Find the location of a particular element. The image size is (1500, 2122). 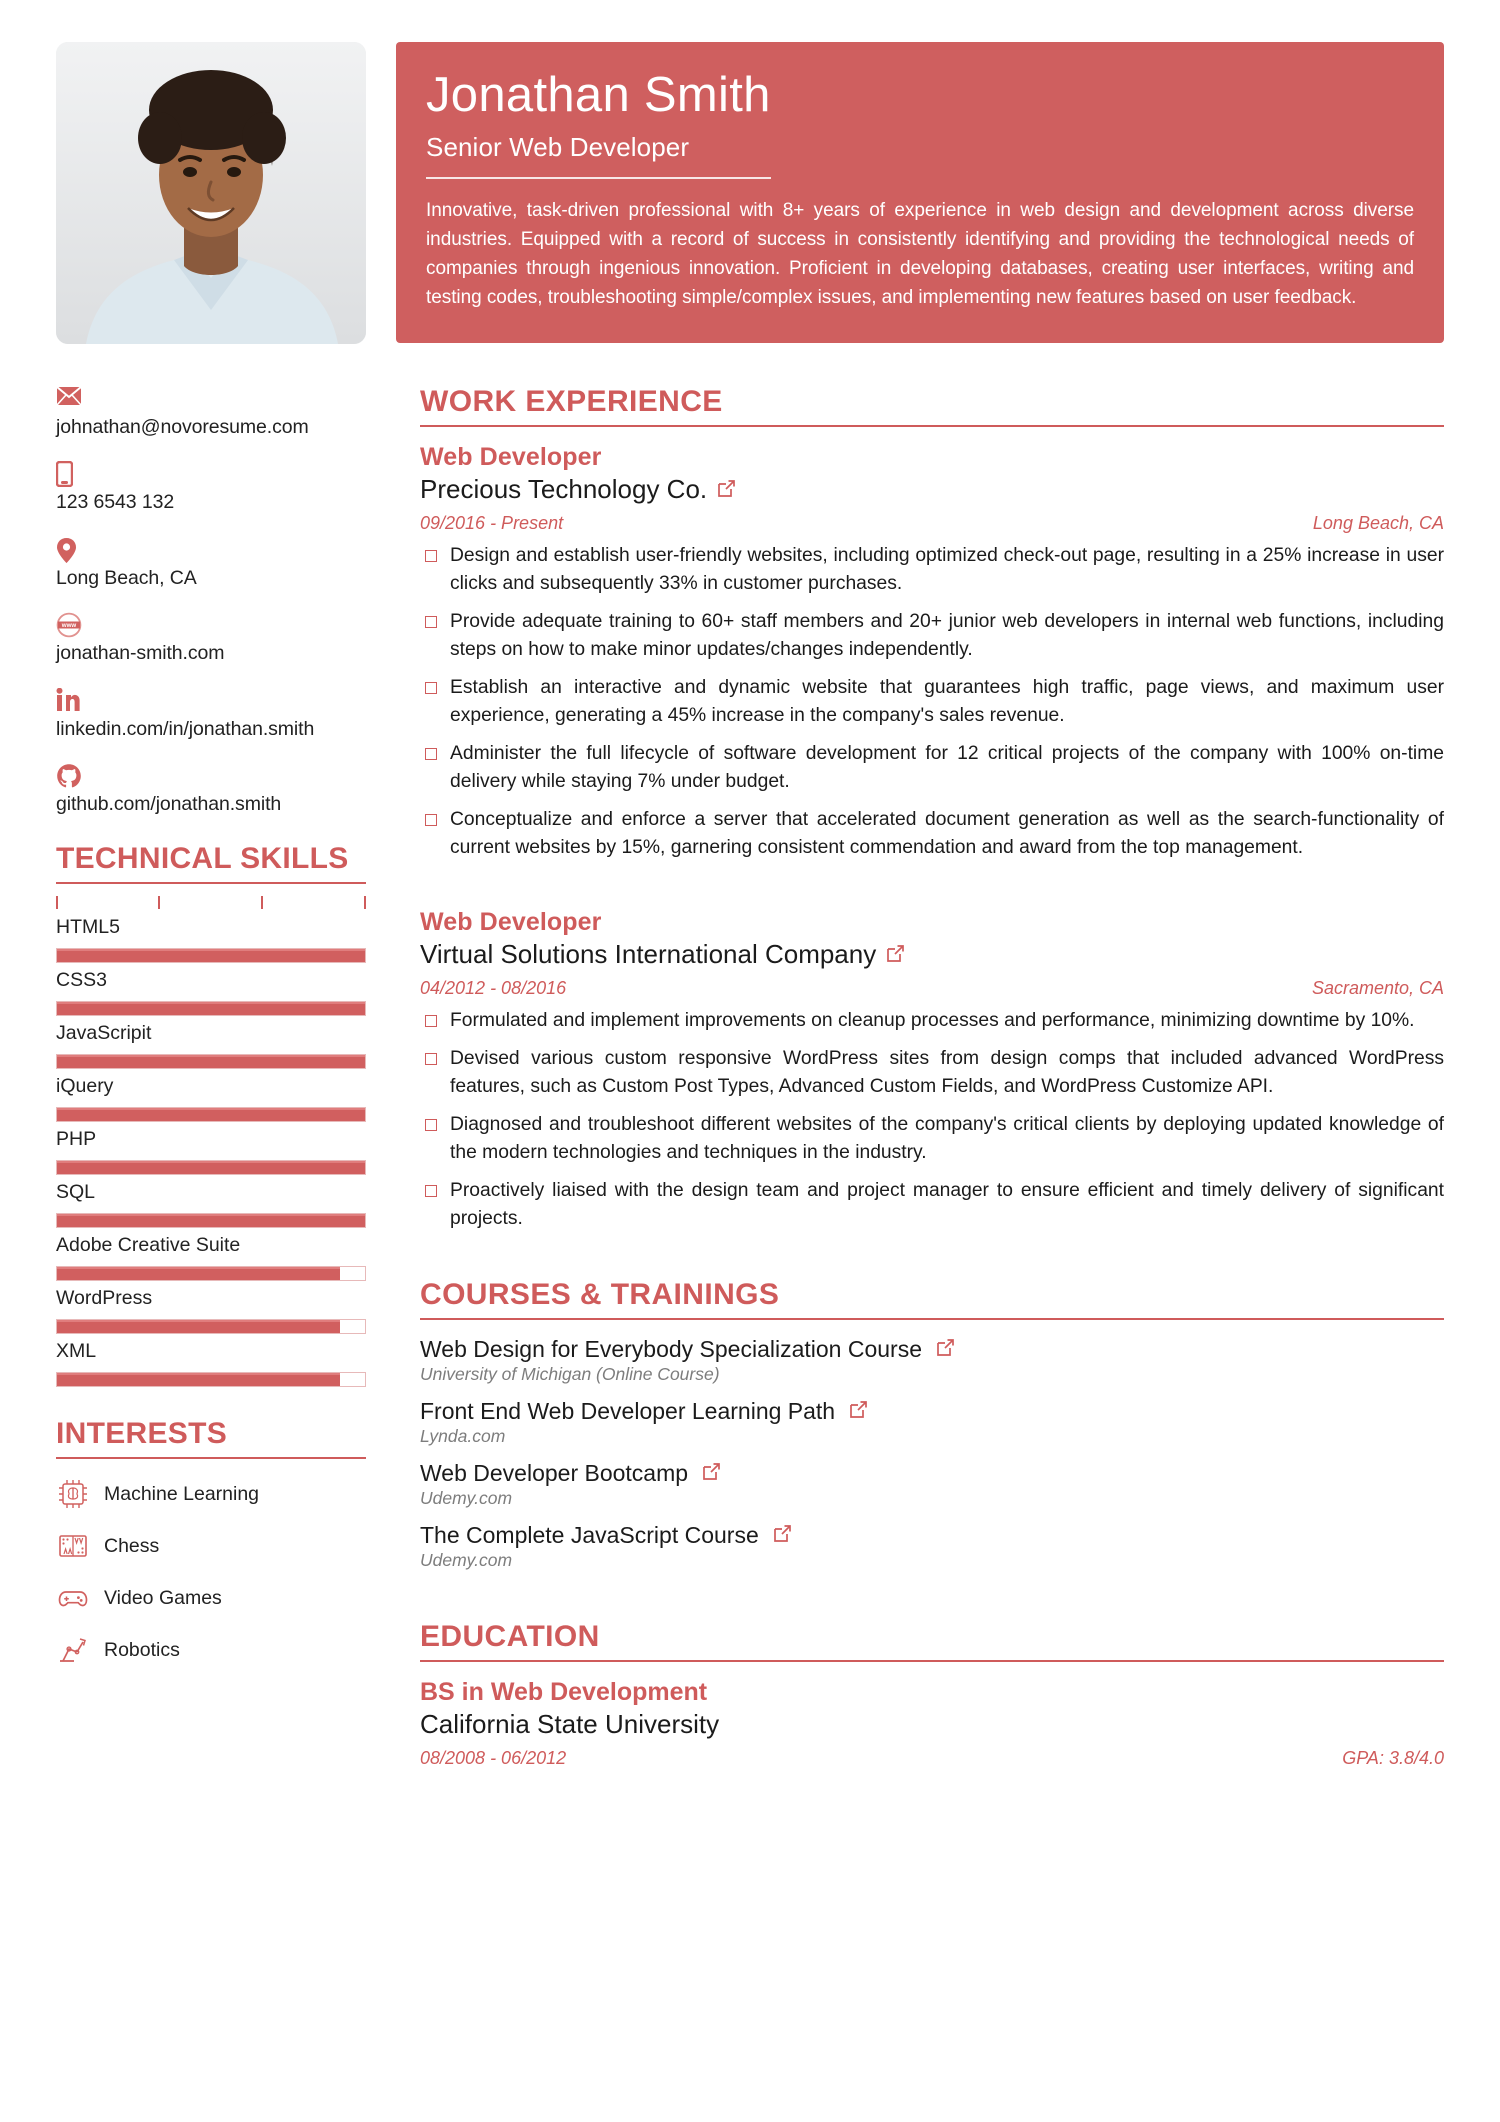

skill-label: JavaScripit is located at coordinates (104, 1033).